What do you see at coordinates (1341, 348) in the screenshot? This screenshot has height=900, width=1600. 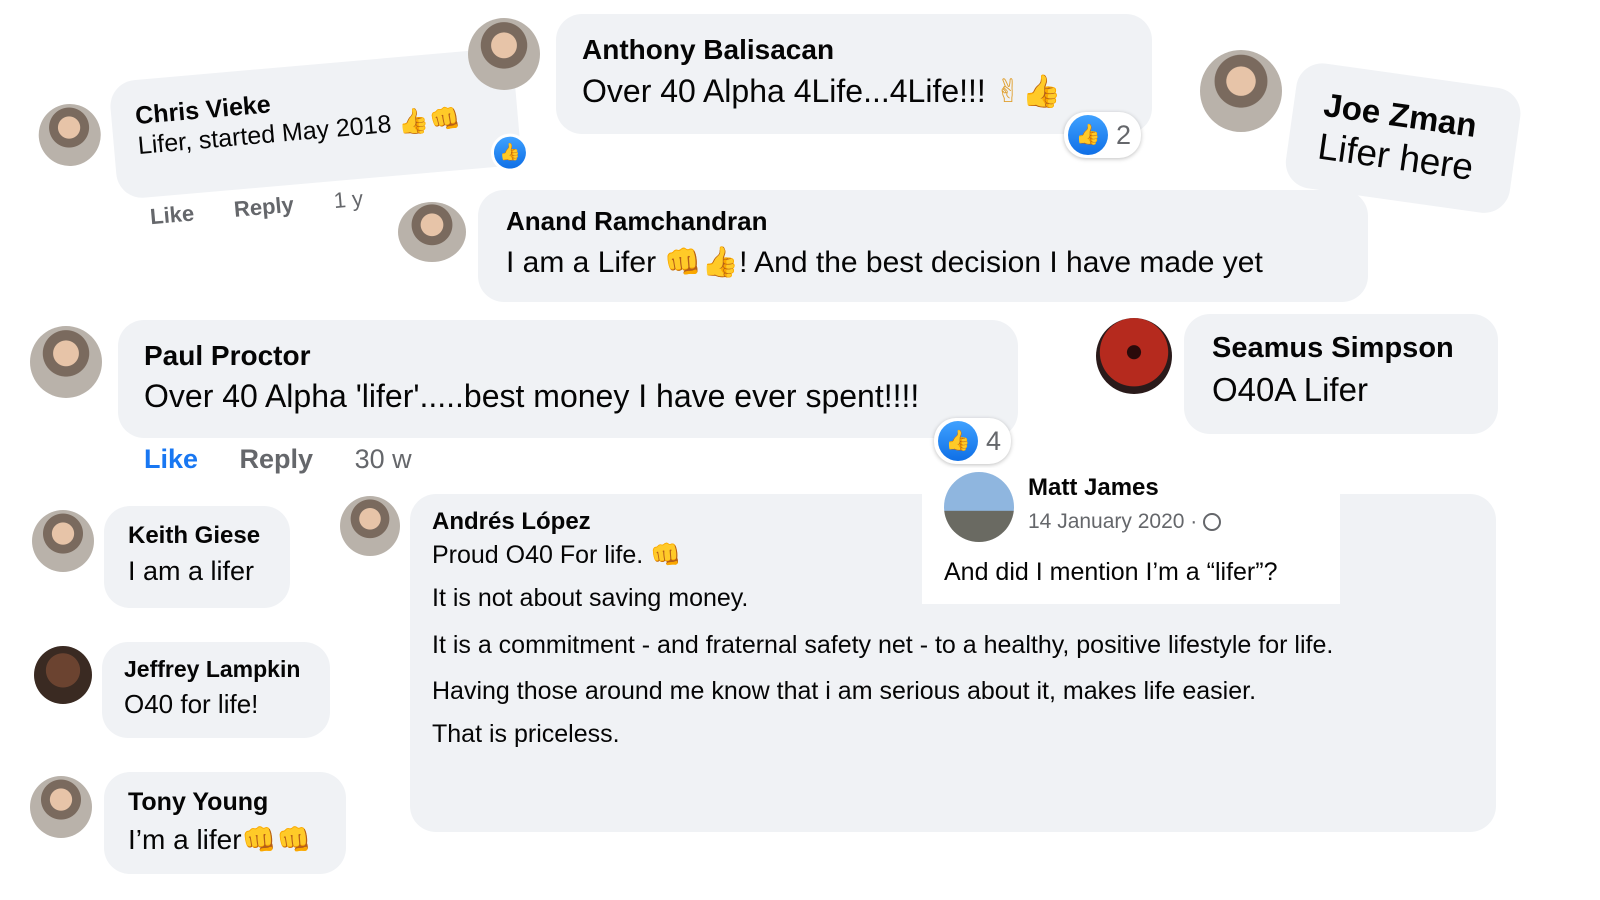 I see `author-name: Seamus Simpson` at bounding box center [1341, 348].